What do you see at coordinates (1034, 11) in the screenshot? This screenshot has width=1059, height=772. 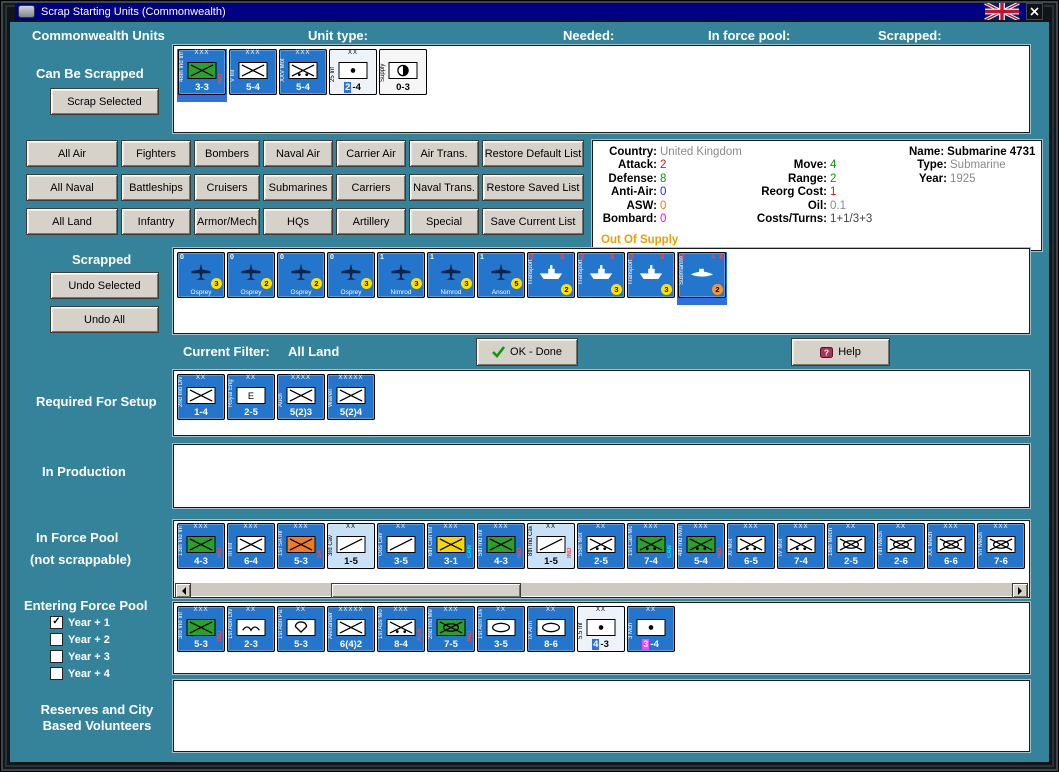 I see `close-button` at bounding box center [1034, 11].